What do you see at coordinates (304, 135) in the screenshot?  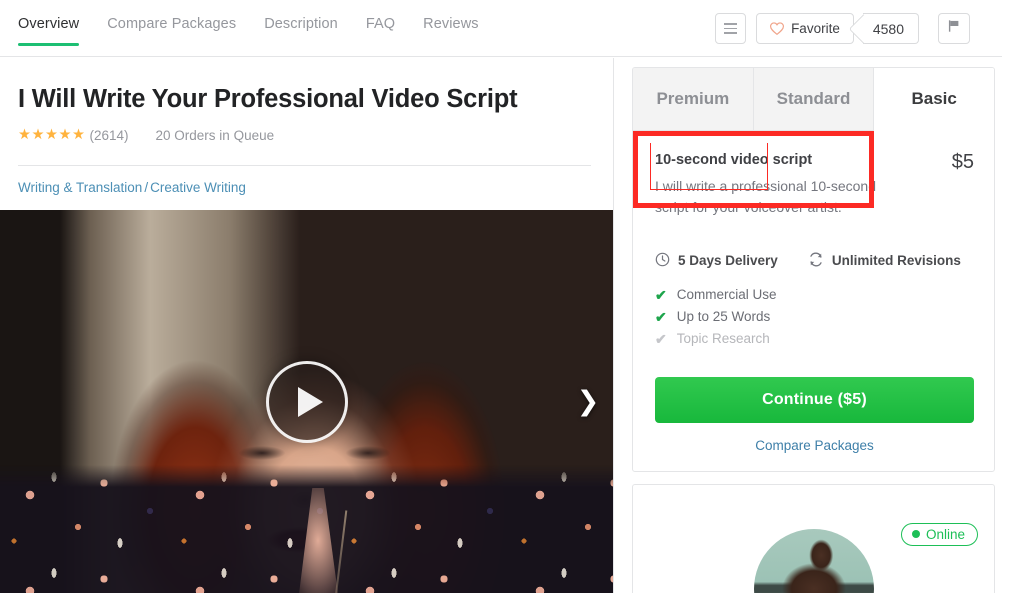 I see `gig-rating-row: ★★★★★ (2614) 20 Orders in Queue` at bounding box center [304, 135].